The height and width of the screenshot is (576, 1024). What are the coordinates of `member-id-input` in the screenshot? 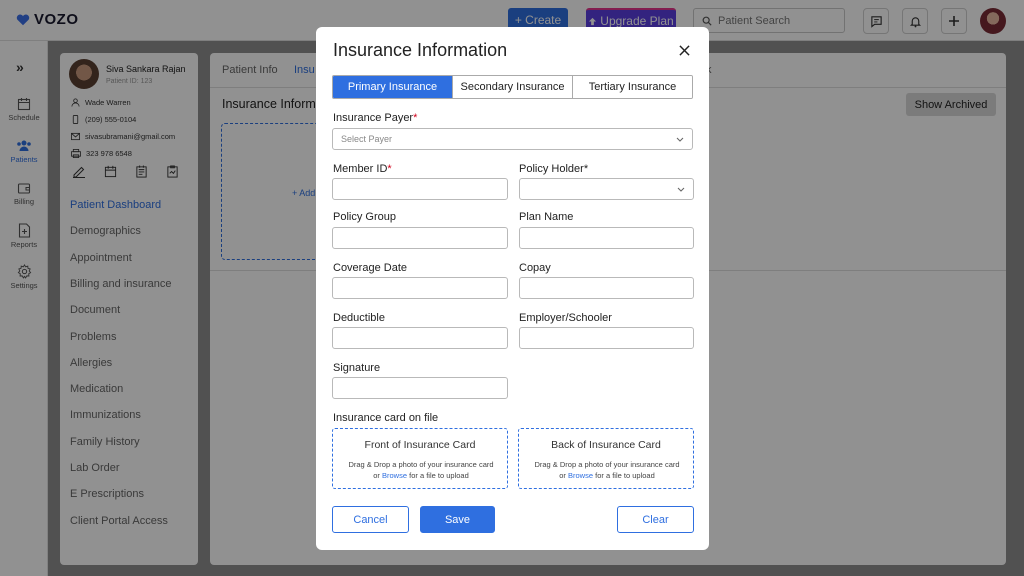 It's located at (420, 189).